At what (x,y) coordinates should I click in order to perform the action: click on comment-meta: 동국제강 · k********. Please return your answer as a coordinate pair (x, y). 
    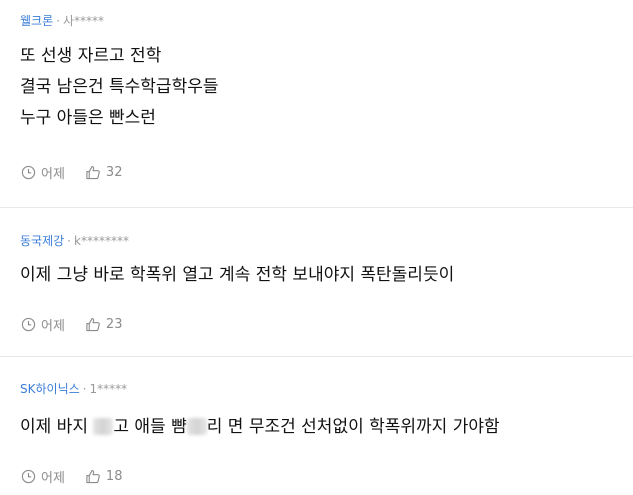
    Looking at the image, I should click on (74, 241).